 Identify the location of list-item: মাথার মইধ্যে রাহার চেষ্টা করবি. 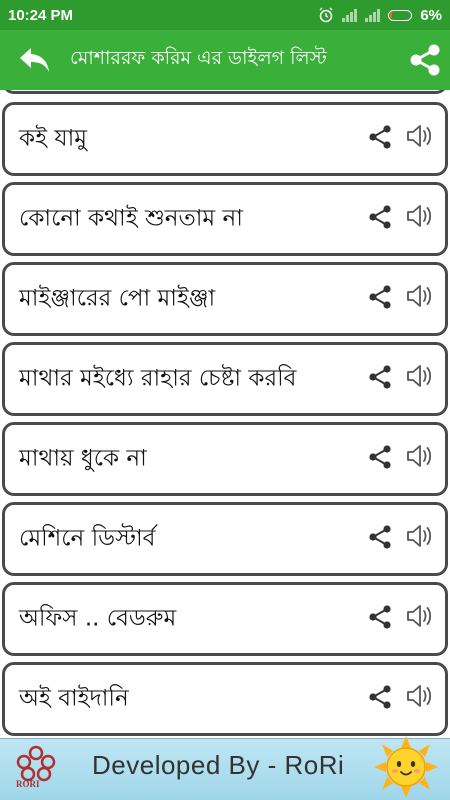
(225, 379).